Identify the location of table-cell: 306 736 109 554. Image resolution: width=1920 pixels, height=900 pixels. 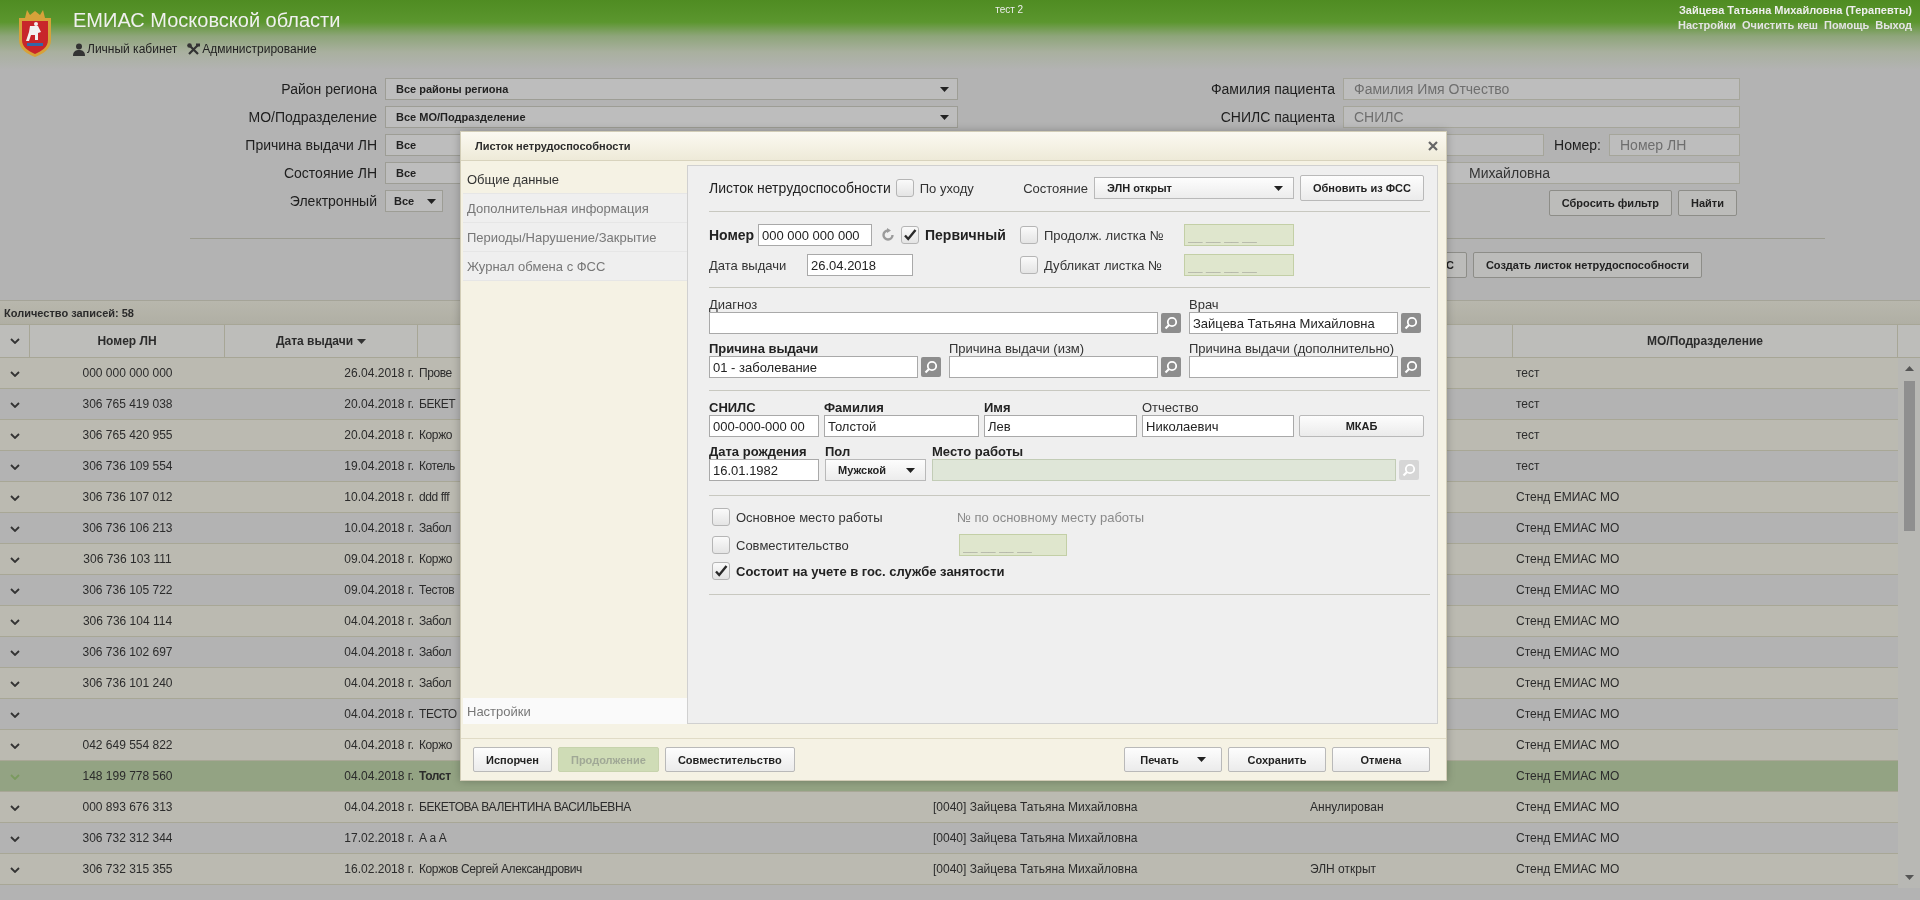
(127, 466).